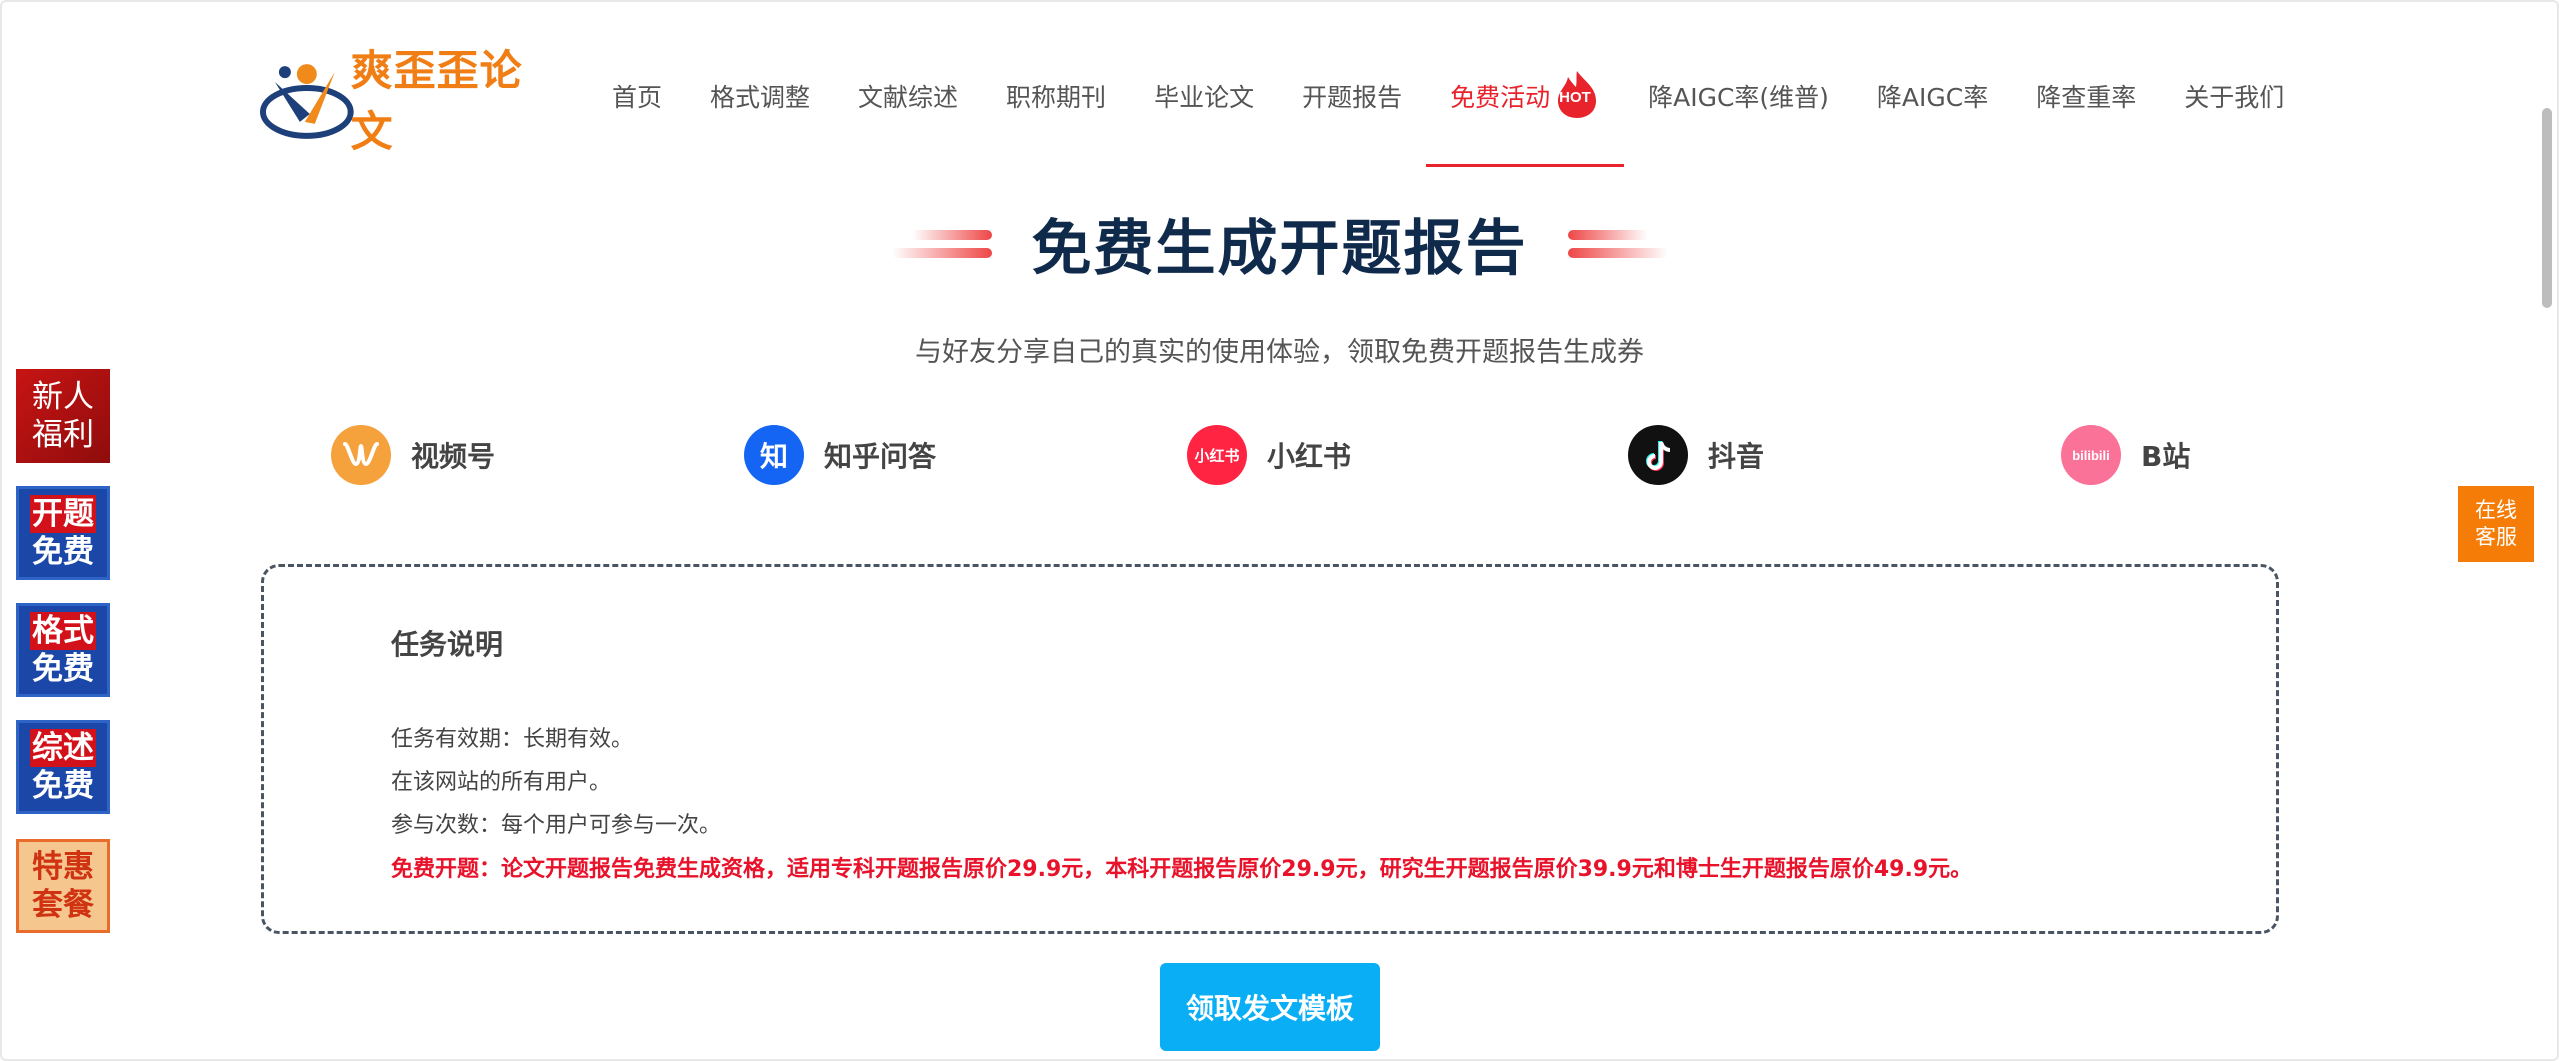 Image resolution: width=2559 pixels, height=1061 pixels. I want to click on side-badge-newbie-welfare: 新人 福利, so click(63, 416).